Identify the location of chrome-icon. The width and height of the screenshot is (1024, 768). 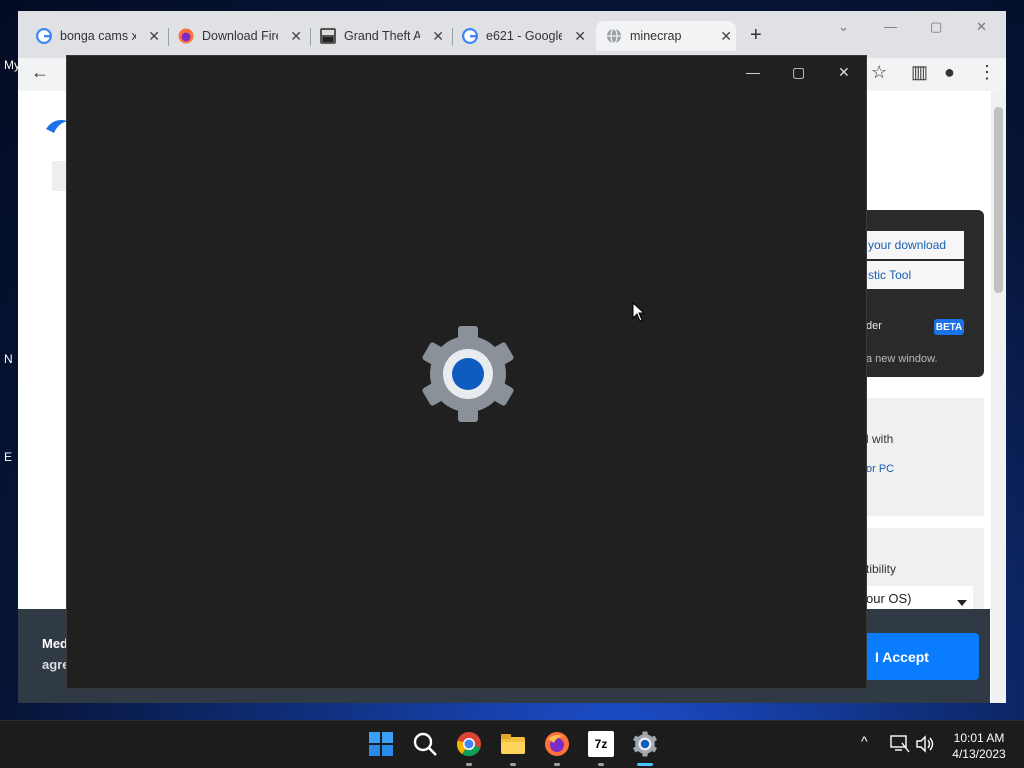
(469, 744).